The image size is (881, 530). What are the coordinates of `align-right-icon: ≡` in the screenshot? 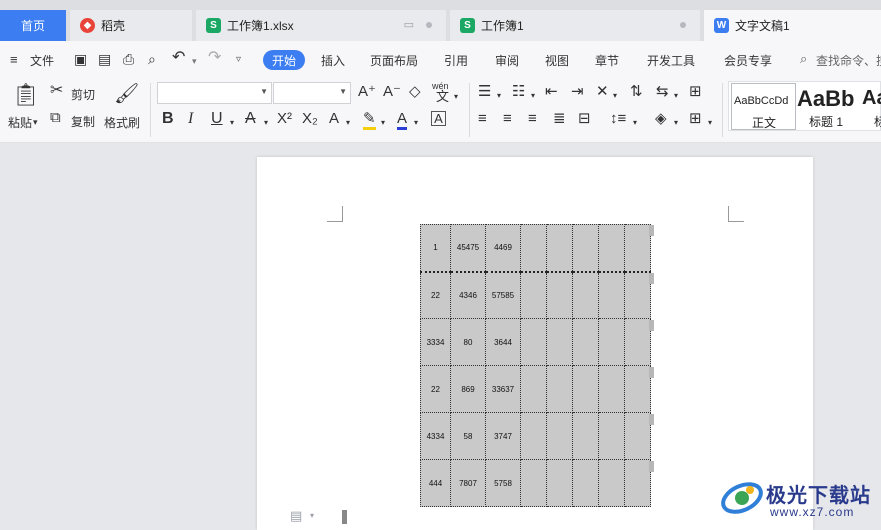 It's located at (532, 119).